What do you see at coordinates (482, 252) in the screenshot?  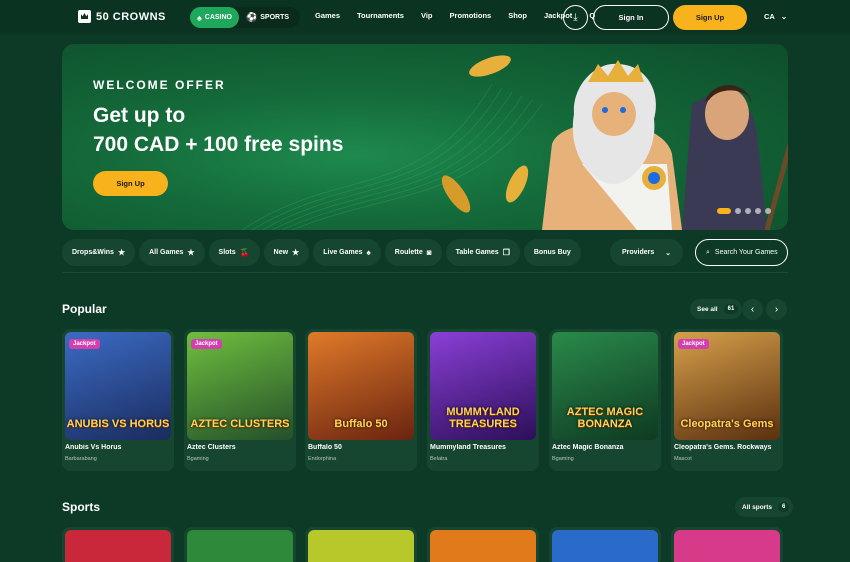 I see `filter-pill: Table Games ❐` at bounding box center [482, 252].